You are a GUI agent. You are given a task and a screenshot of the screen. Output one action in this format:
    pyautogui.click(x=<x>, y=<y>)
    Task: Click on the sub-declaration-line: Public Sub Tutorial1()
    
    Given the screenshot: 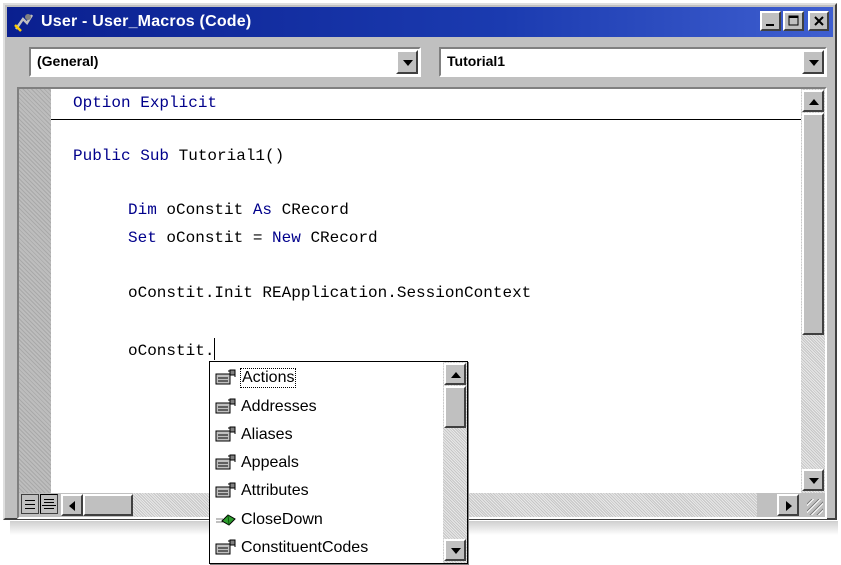 What is the action you would take?
    pyautogui.click(x=179, y=156)
    